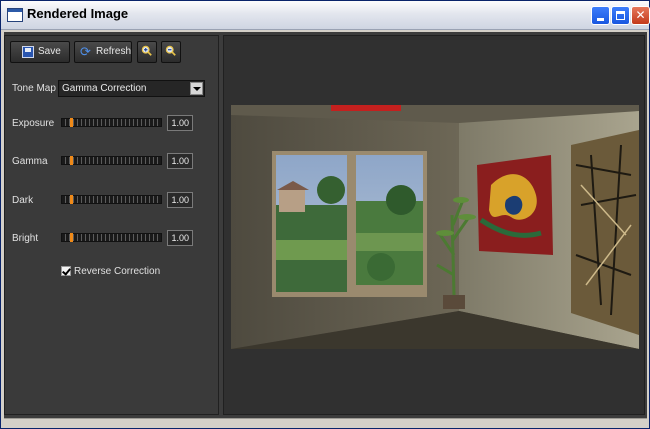 The height and width of the screenshot is (429, 650). What do you see at coordinates (180, 161) in the screenshot?
I see `gamma-value-field: 1.00` at bounding box center [180, 161].